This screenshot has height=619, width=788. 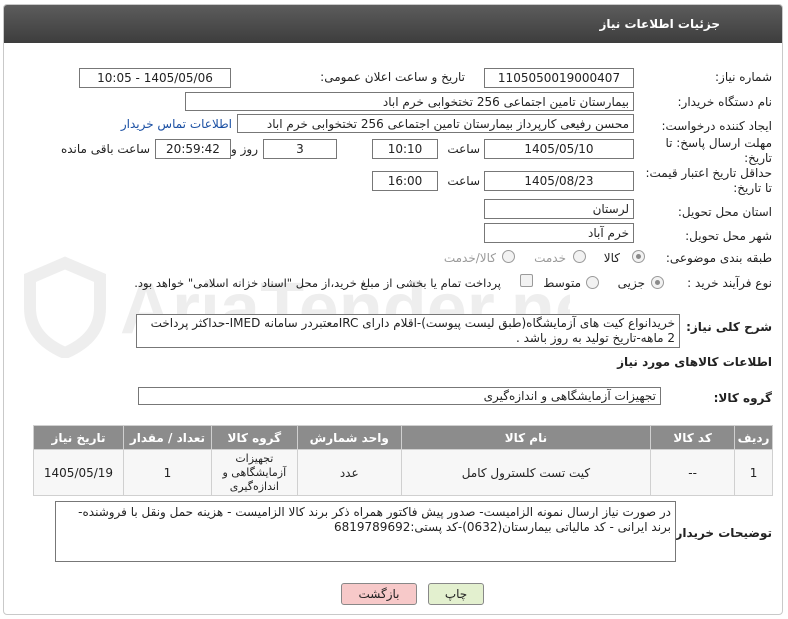 What do you see at coordinates (379, 594) in the screenshot?
I see `back-button: بازگشت` at bounding box center [379, 594].